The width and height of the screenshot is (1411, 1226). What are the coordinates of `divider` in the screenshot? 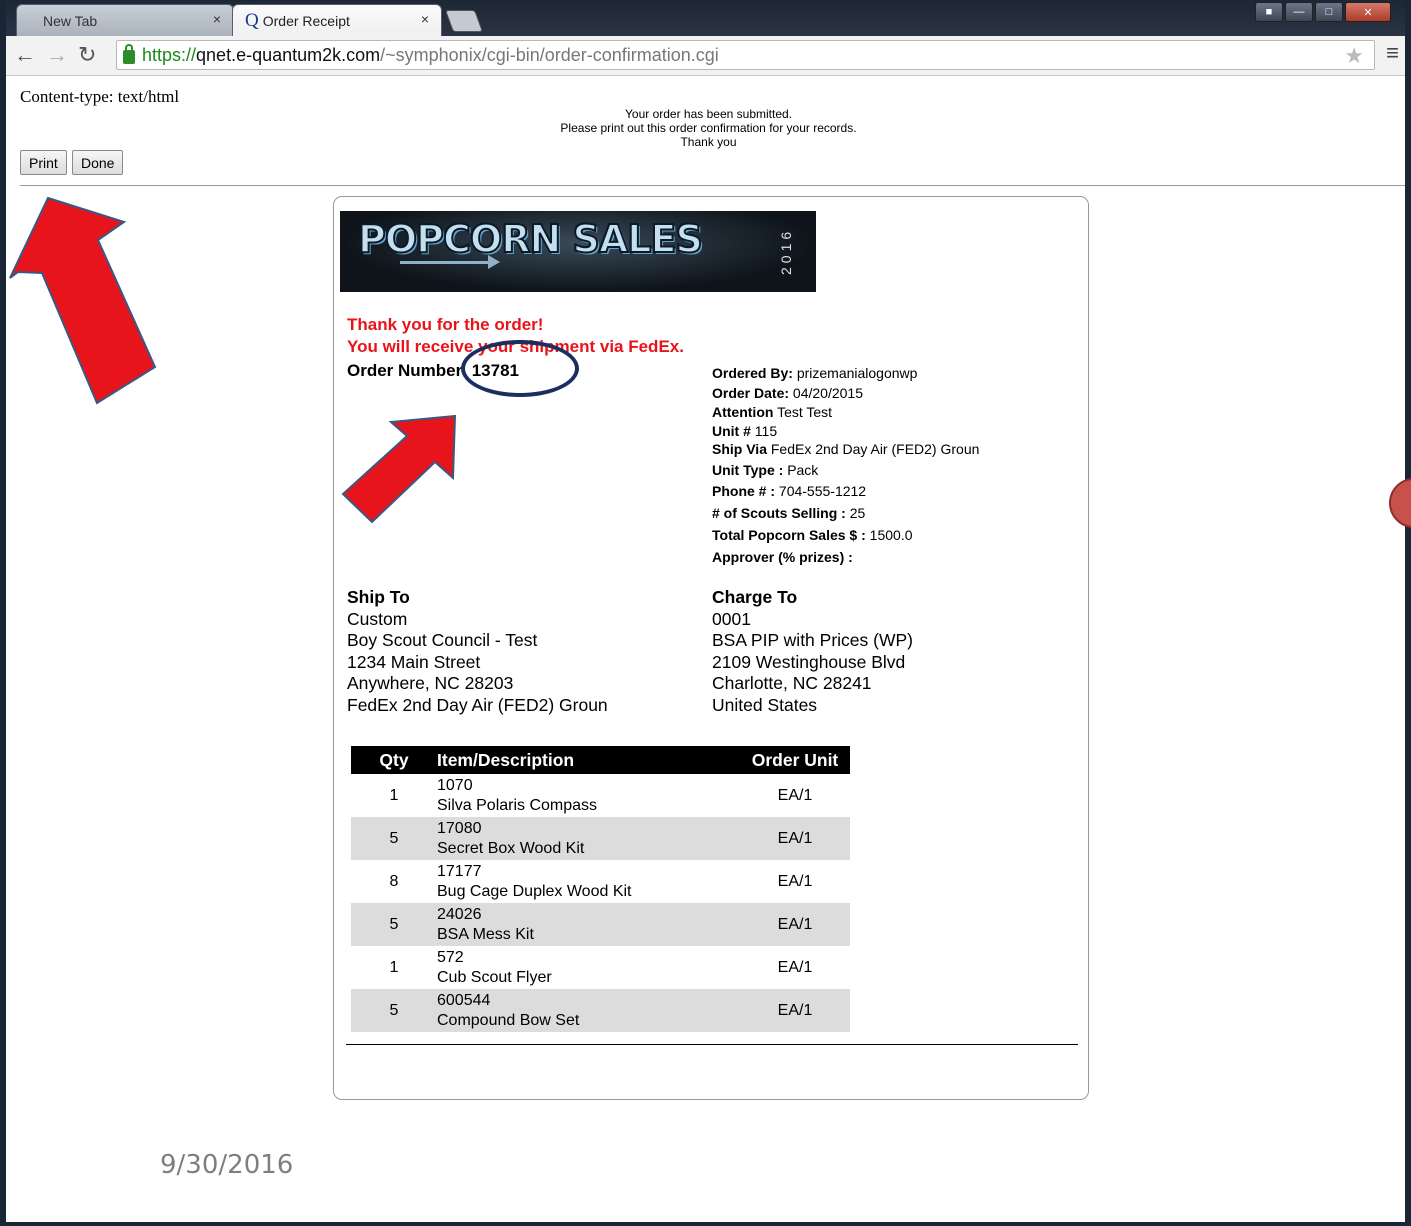 It's located at (712, 185).